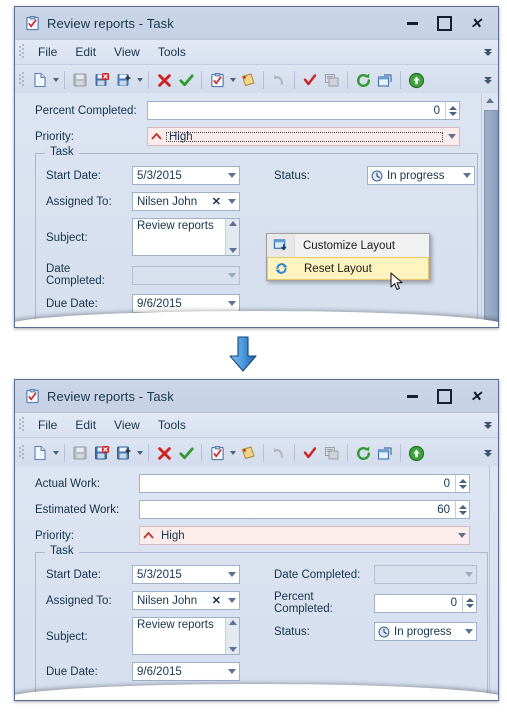  I want to click on priority-high-arrow-icon, so click(156, 136).